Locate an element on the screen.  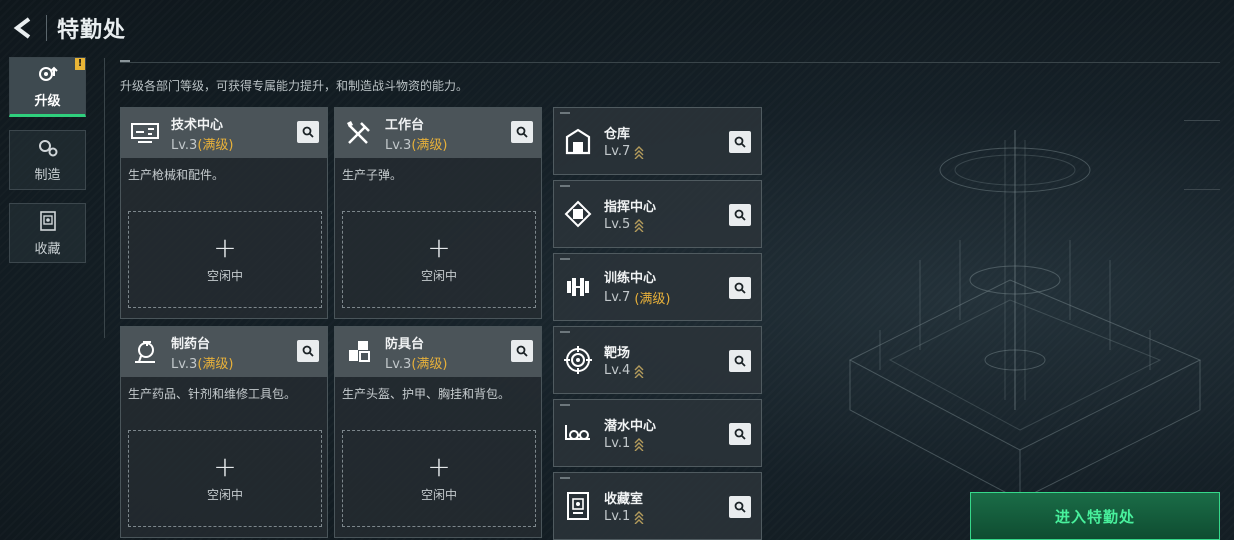
craft-gears-icon is located at coordinates (47, 147).